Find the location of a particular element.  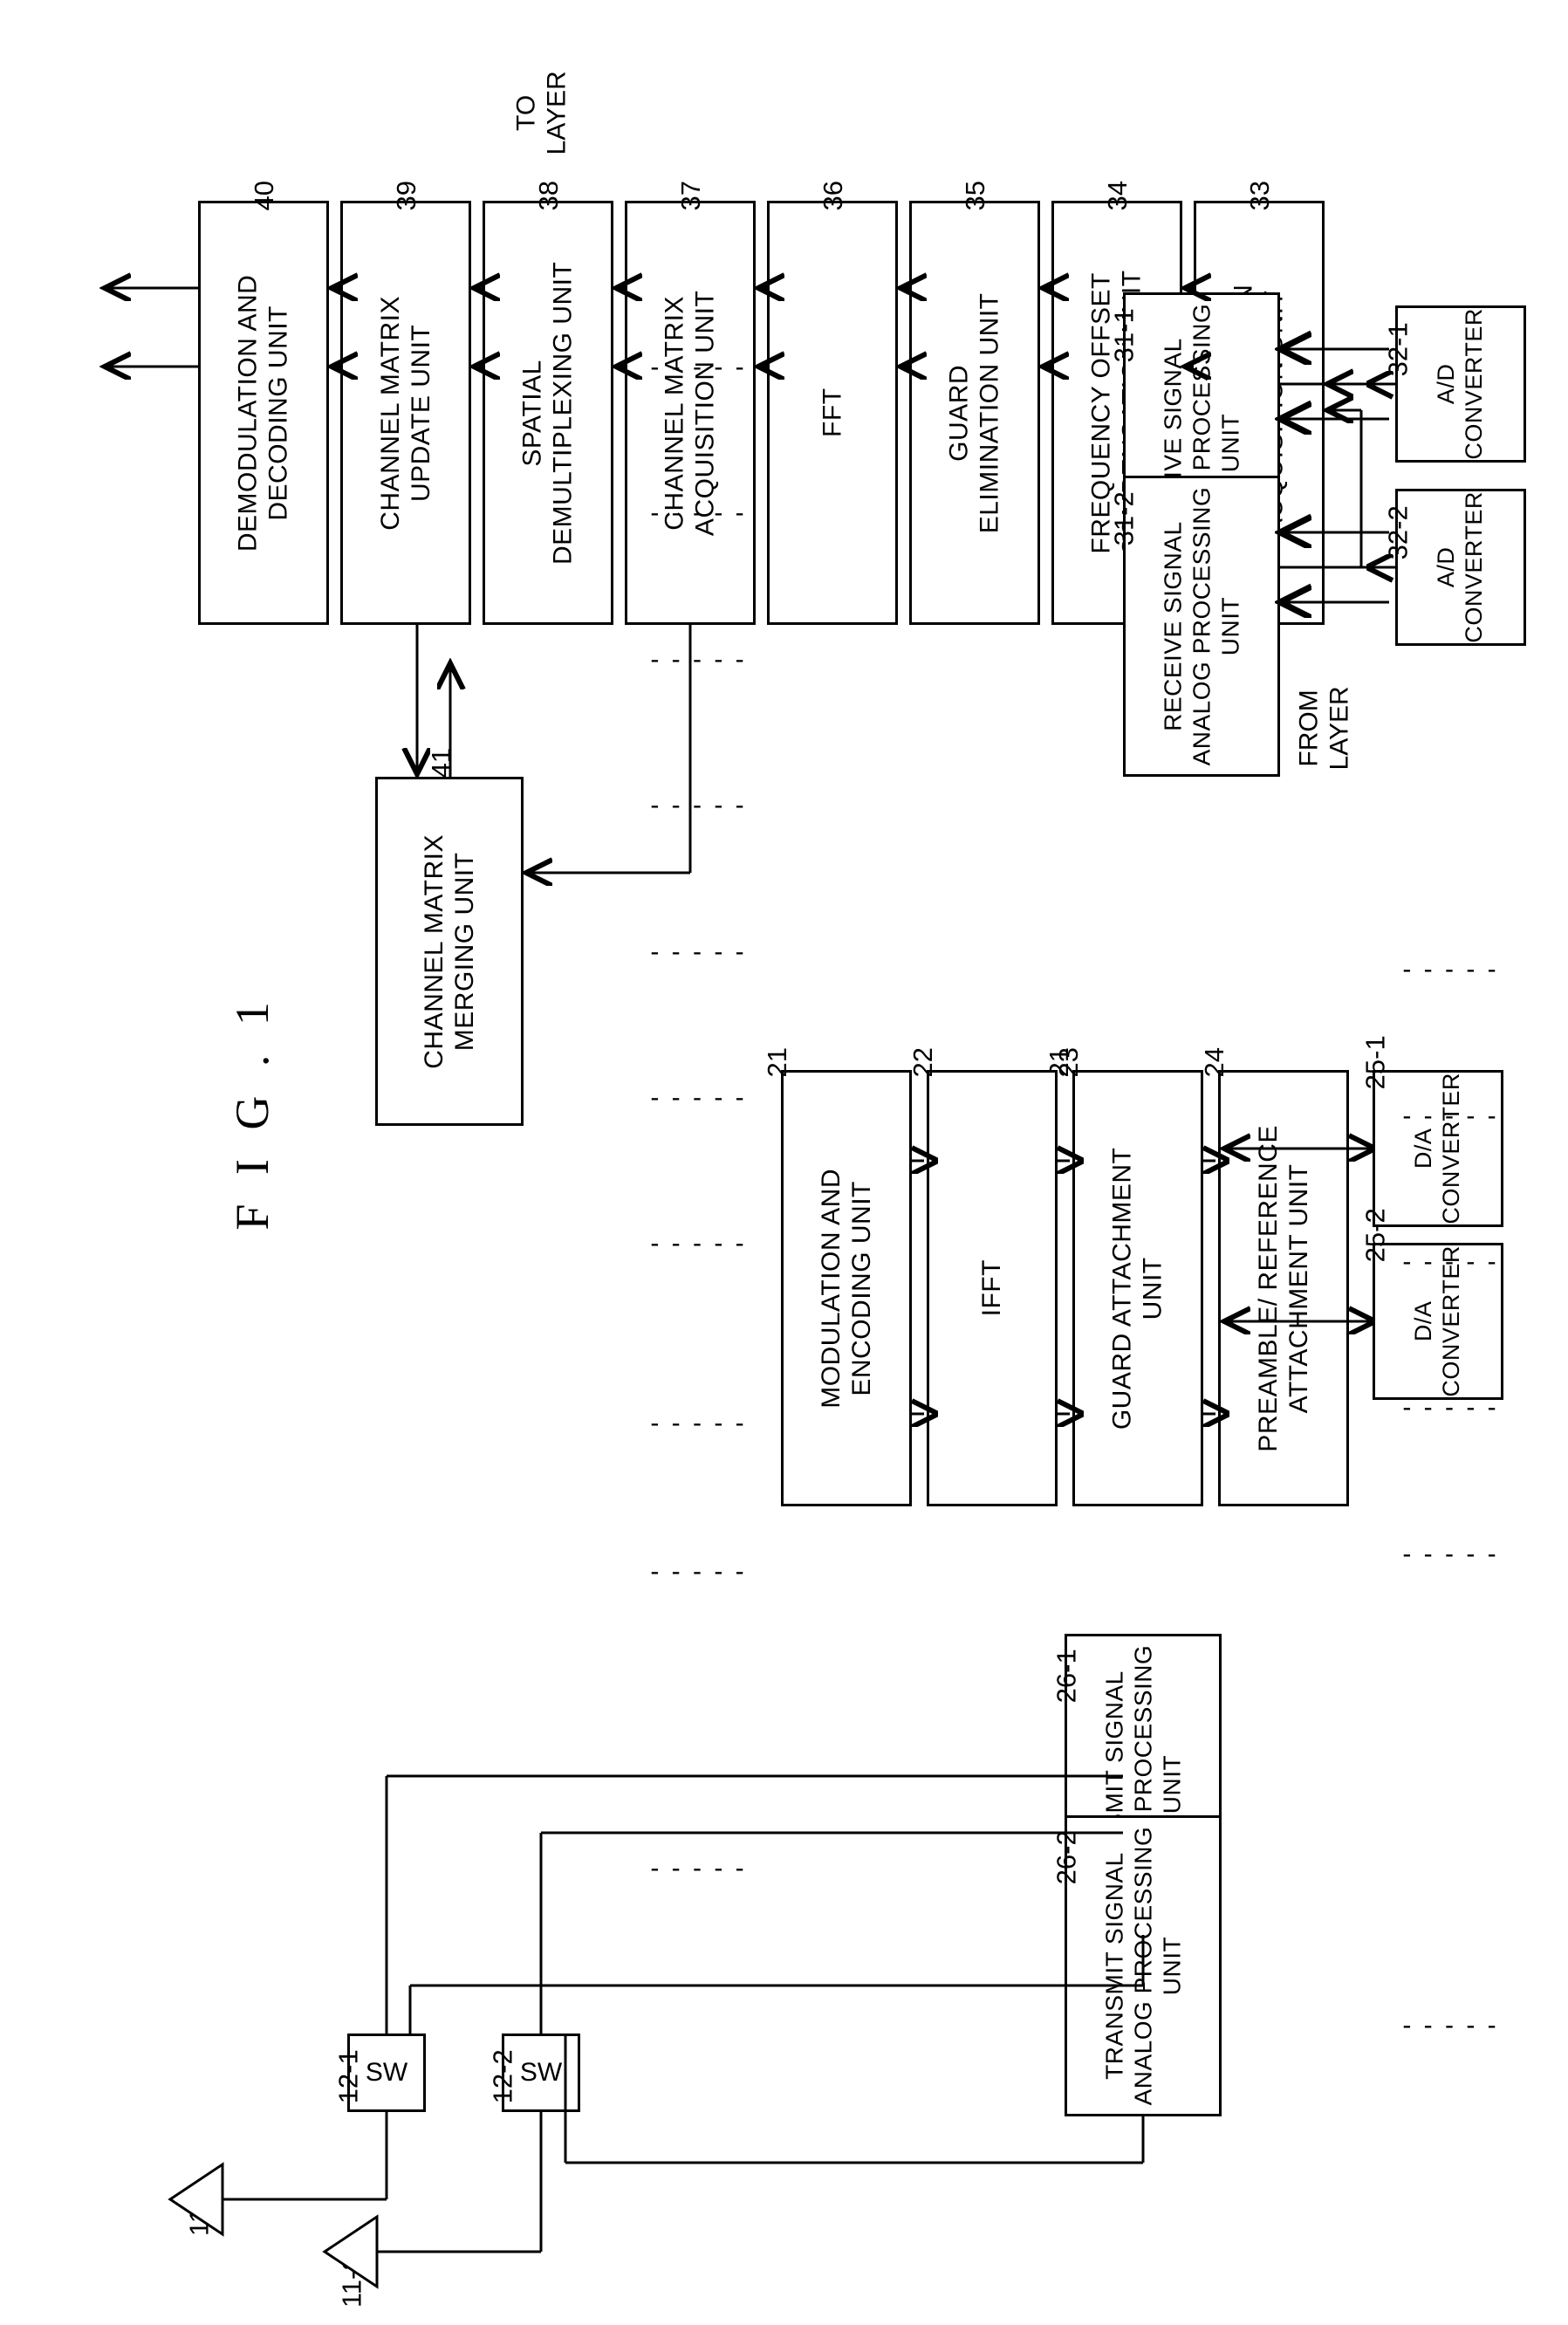

ref-36: 36 is located at coordinates (833, 196).